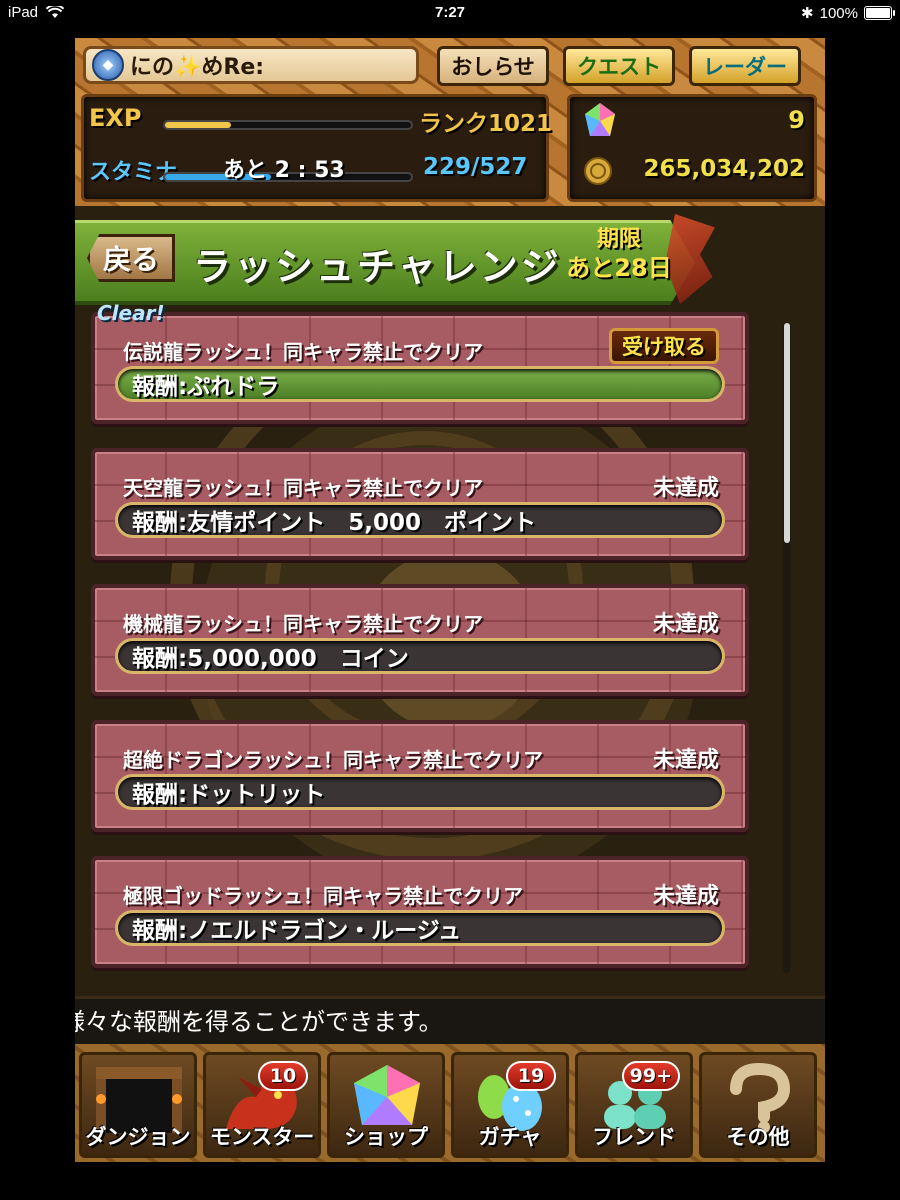 This screenshot has height=1200, width=900. What do you see at coordinates (262, 1105) in the screenshot?
I see `nav-monster: 10 モンスター` at bounding box center [262, 1105].